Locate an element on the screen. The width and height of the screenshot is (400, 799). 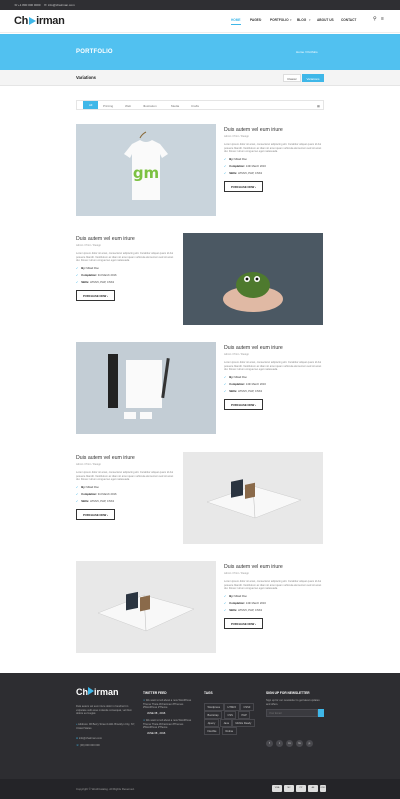
arrow-right-icon: › is located at coordinates (108, 514).